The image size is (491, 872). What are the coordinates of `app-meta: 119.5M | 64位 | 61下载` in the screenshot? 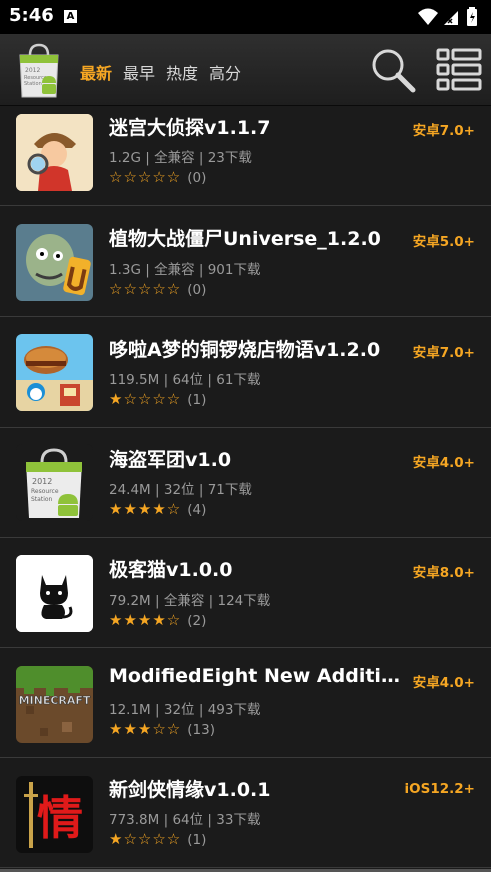 It's located at (185, 380).